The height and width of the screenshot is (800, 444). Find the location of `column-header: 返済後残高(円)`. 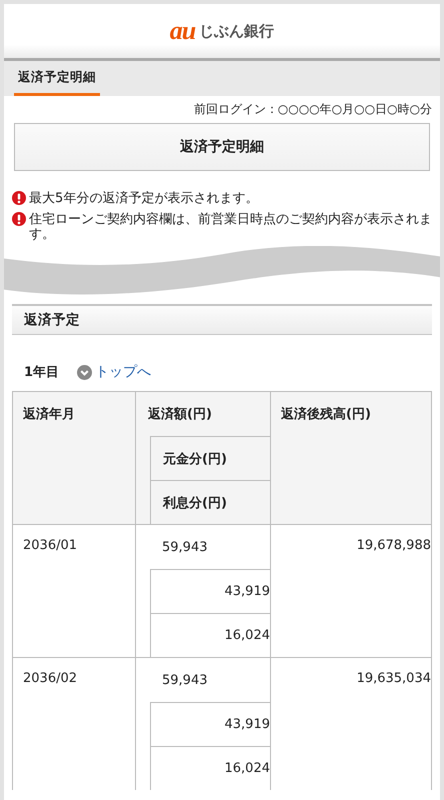

column-header: 返済後残高(円) is located at coordinates (326, 415).